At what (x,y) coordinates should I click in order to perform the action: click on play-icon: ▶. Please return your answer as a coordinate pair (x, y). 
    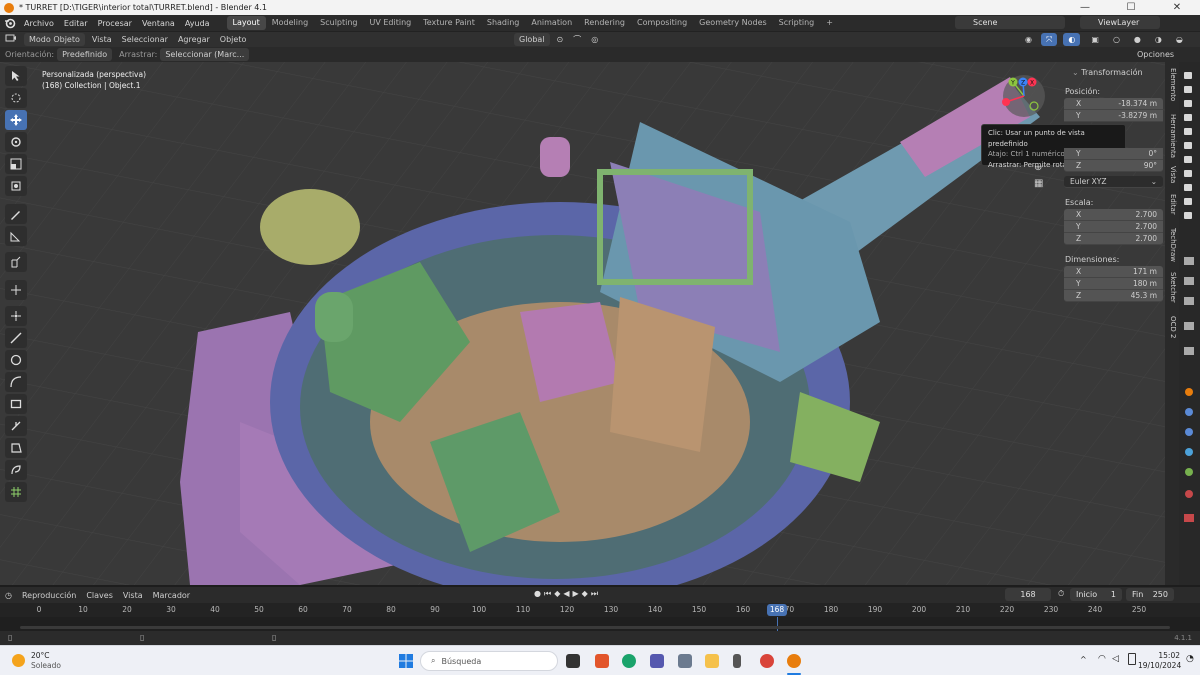
    Looking at the image, I should click on (576, 594).